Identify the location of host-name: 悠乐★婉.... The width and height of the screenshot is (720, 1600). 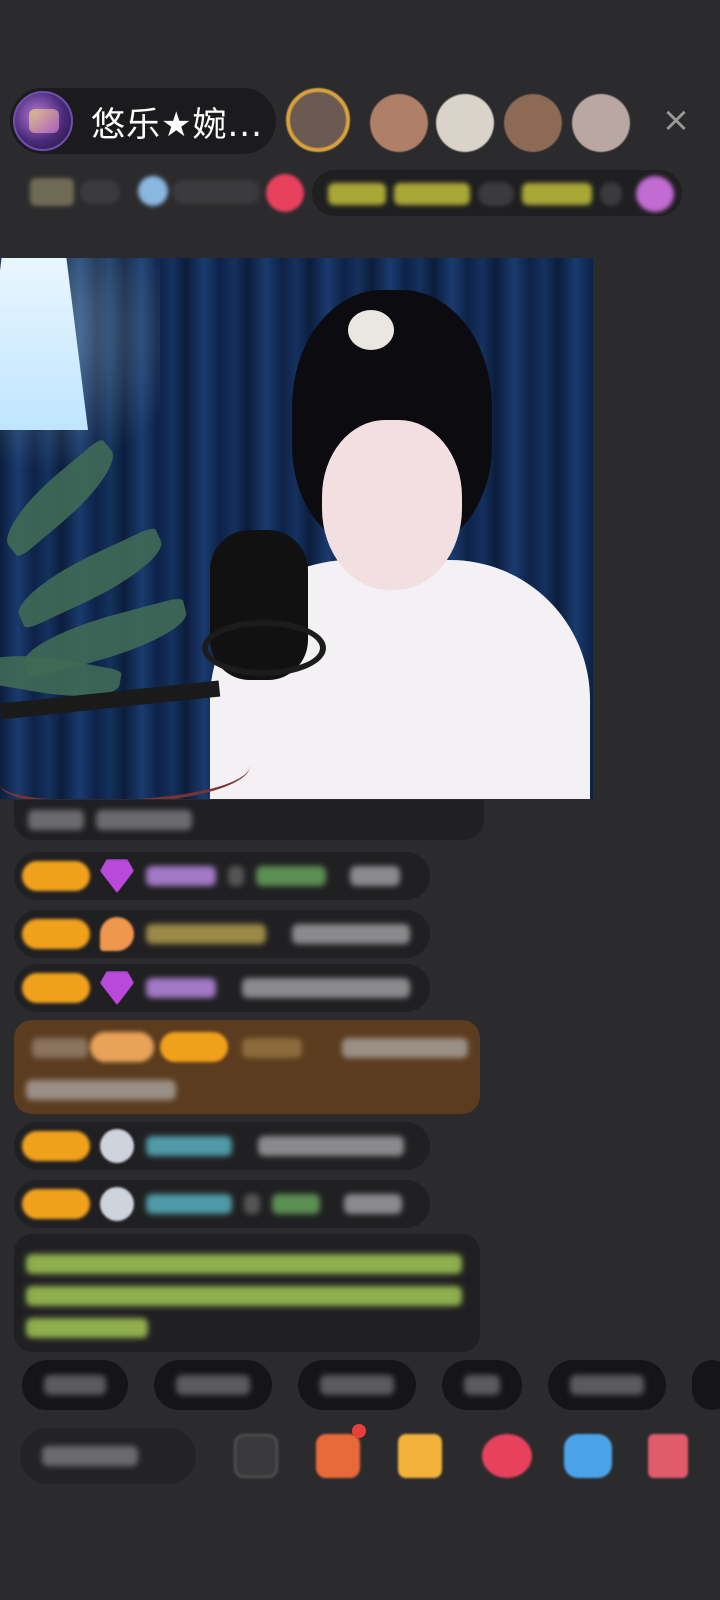
(177, 124).